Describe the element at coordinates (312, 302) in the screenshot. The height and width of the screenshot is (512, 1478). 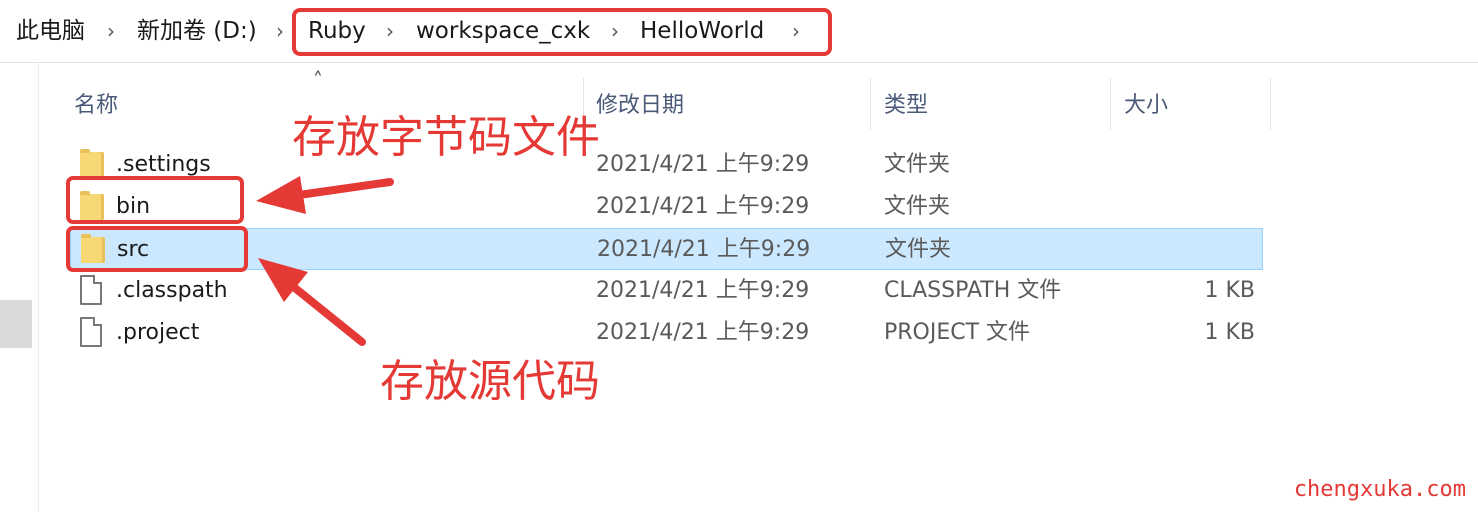
I see `arrow-to-src` at that location.